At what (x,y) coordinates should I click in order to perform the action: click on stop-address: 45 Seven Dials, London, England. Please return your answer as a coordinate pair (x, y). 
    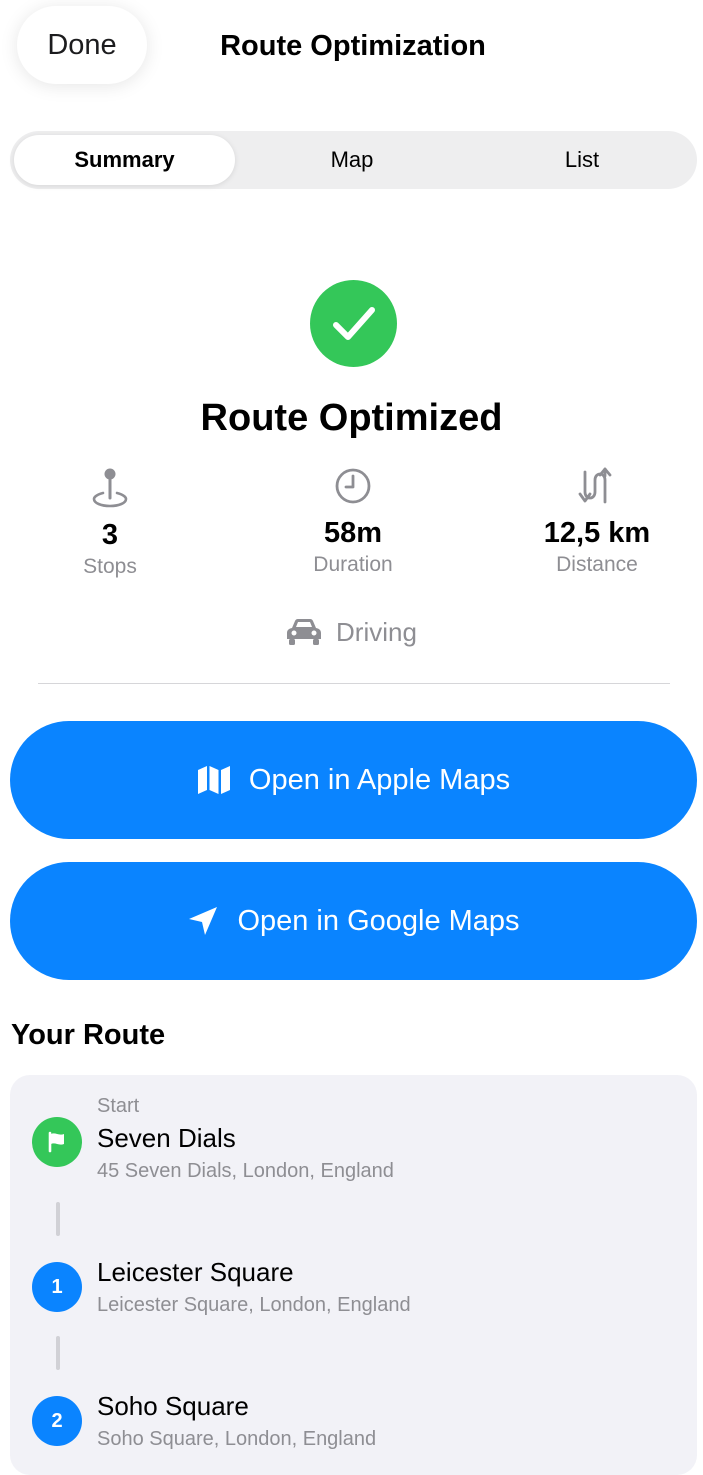
    Looking at the image, I should click on (245, 1171).